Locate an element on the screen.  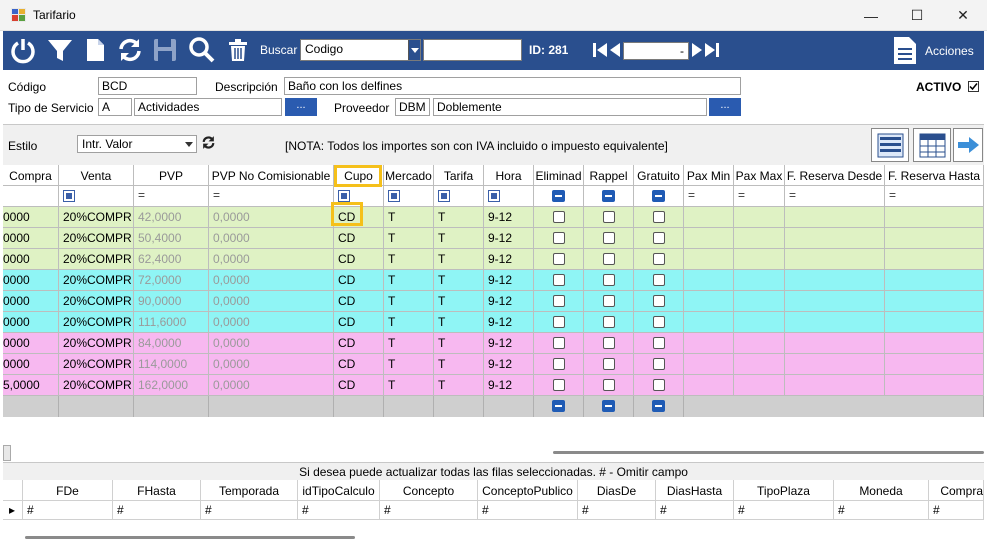
rappel-checkbox is located at coordinates (609, 385).